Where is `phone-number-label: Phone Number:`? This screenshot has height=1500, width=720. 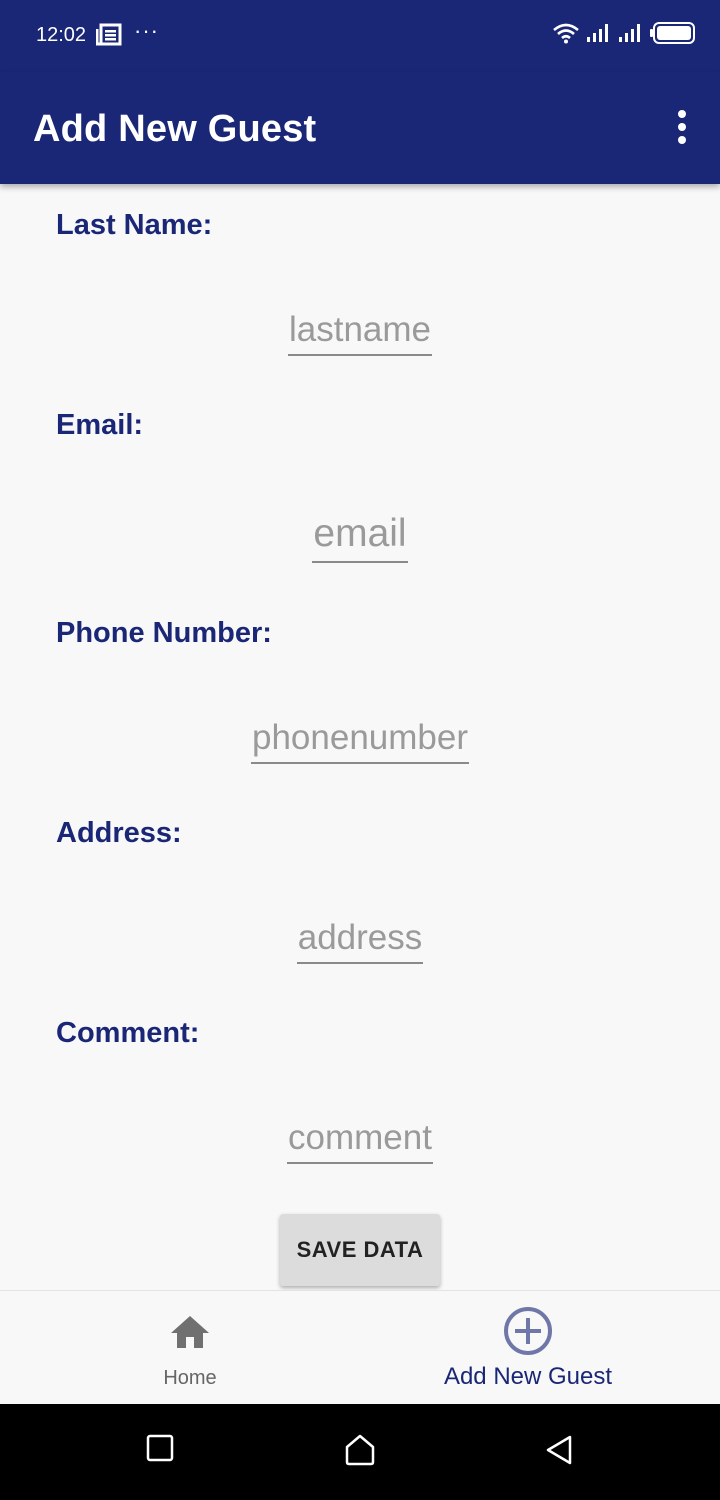
phone-number-label: Phone Number: is located at coordinates (164, 633).